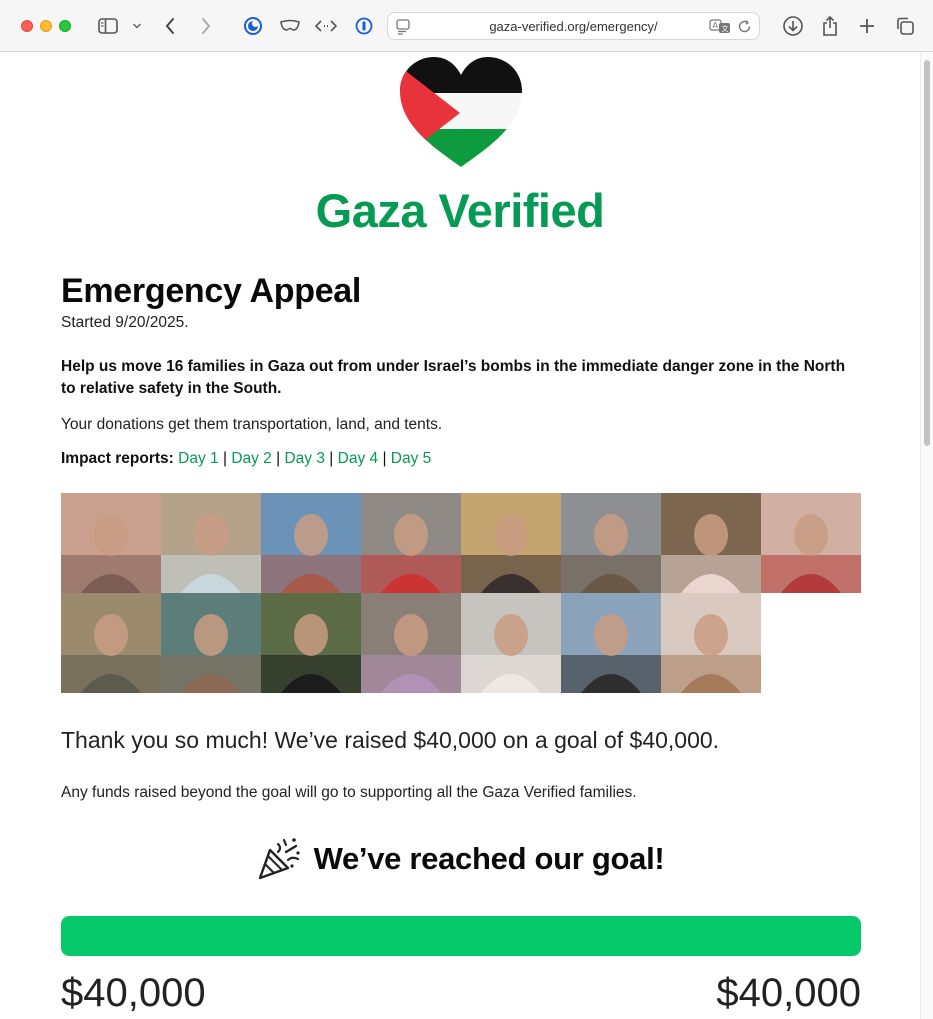 This screenshot has width=933, height=1019. I want to click on goal-amount: $40,000, so click(788, 993).